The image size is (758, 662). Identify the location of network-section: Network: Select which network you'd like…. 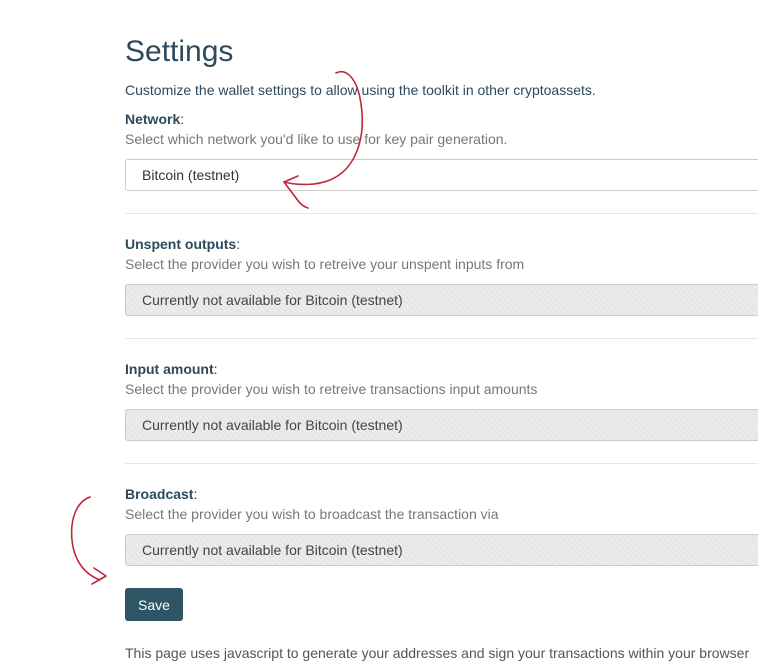
(441, 129).